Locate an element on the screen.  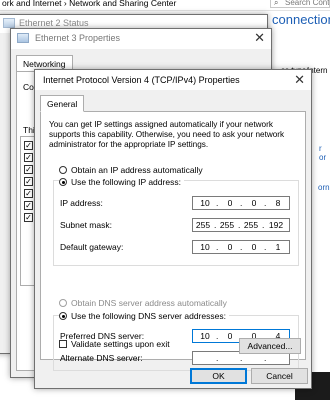
default-gateway-field: 10 . 0 . 0 . 1 is located at coordinates (241, 247).